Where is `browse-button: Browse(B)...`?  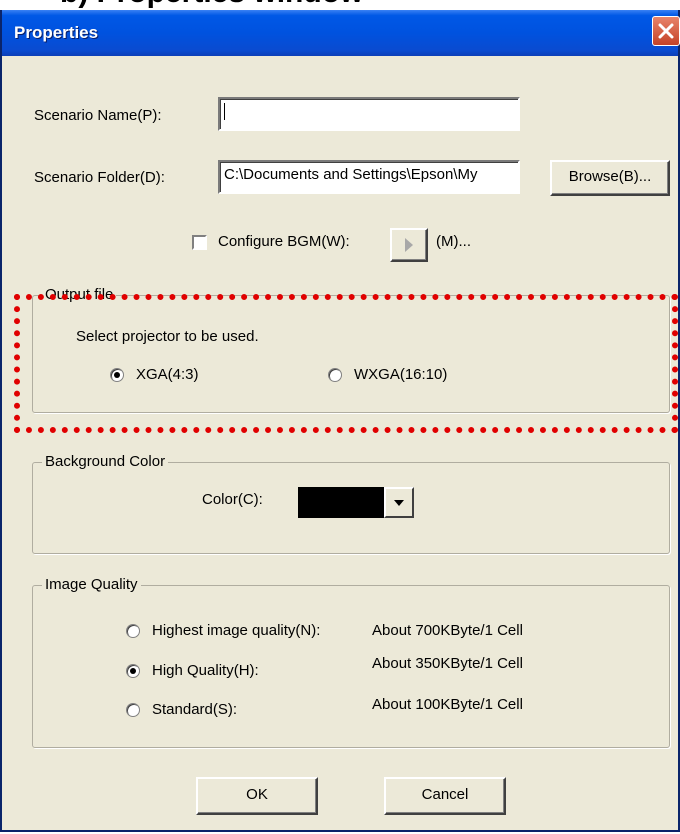 browse-button: Browse(B)... is located at coordinates (610, 178).